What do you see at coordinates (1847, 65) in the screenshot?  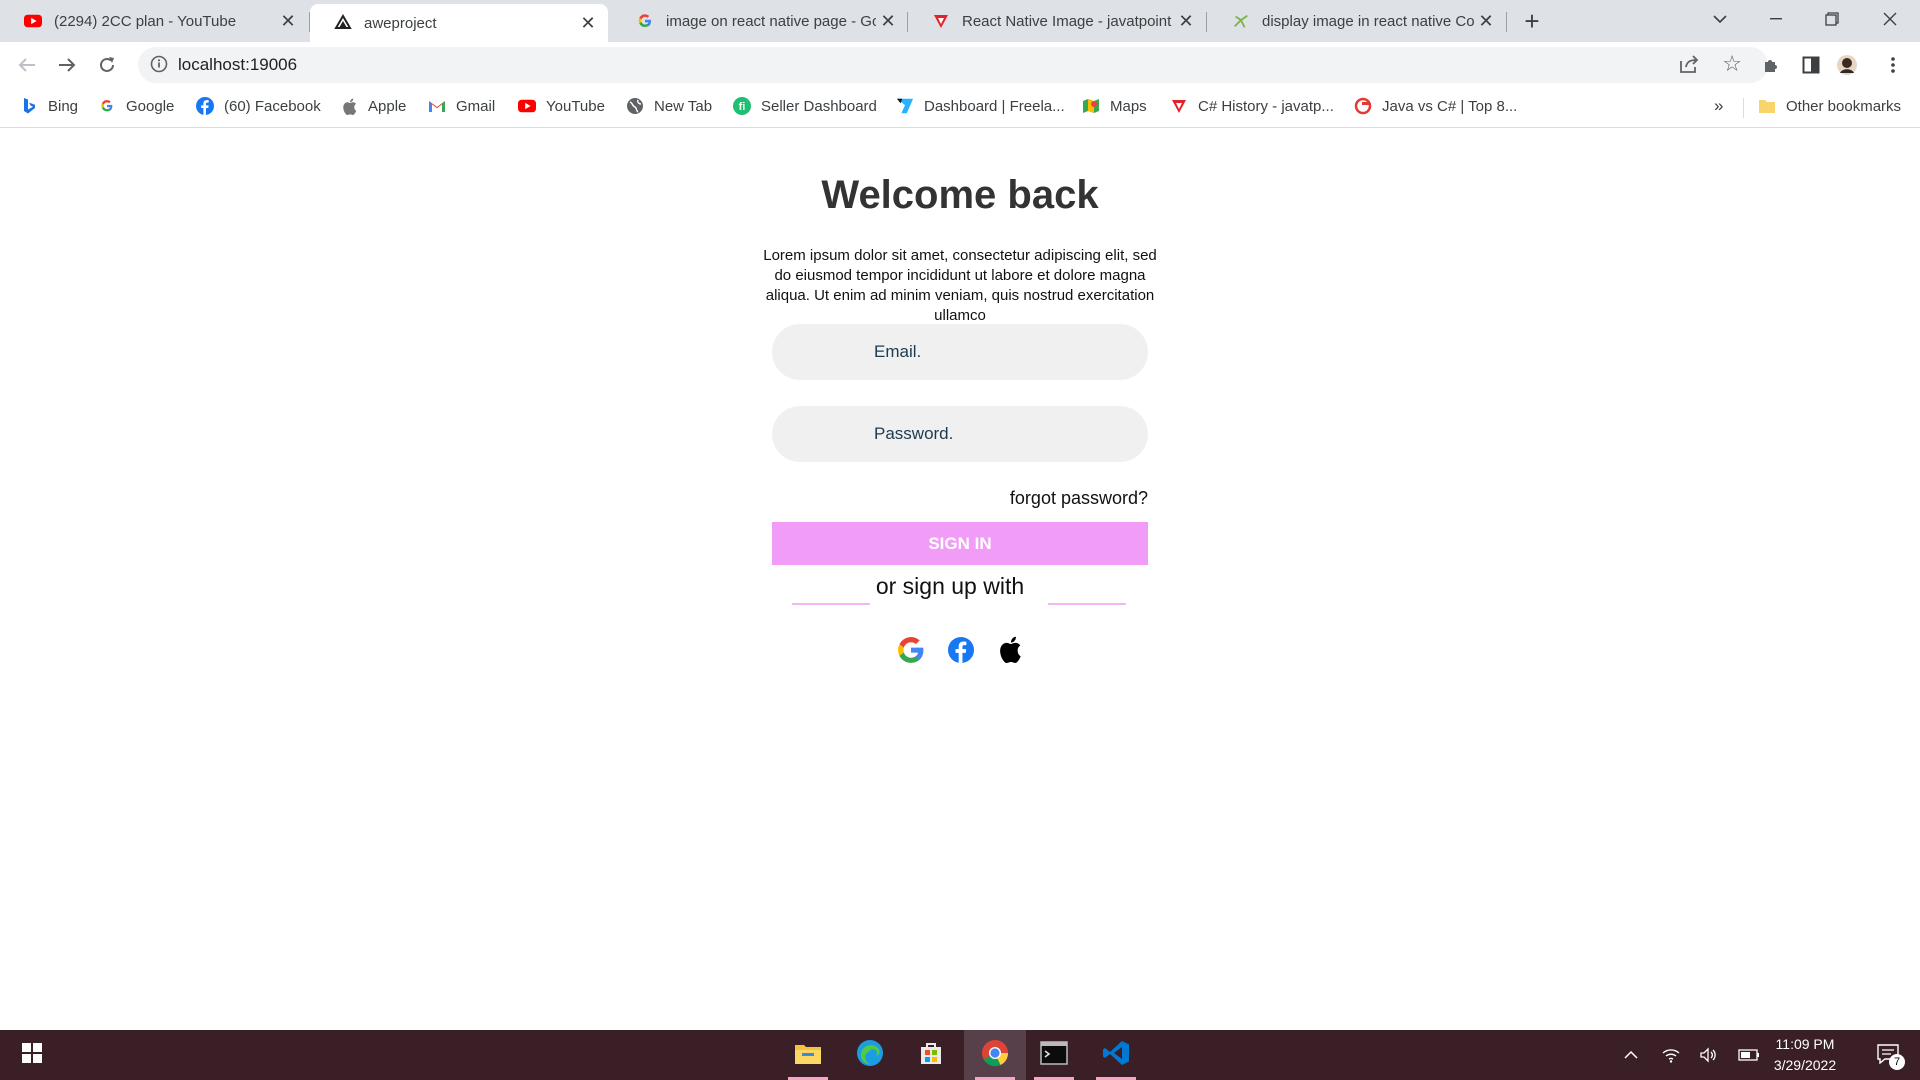 I see `profile-avatar` at bounding box center [1847, 65].